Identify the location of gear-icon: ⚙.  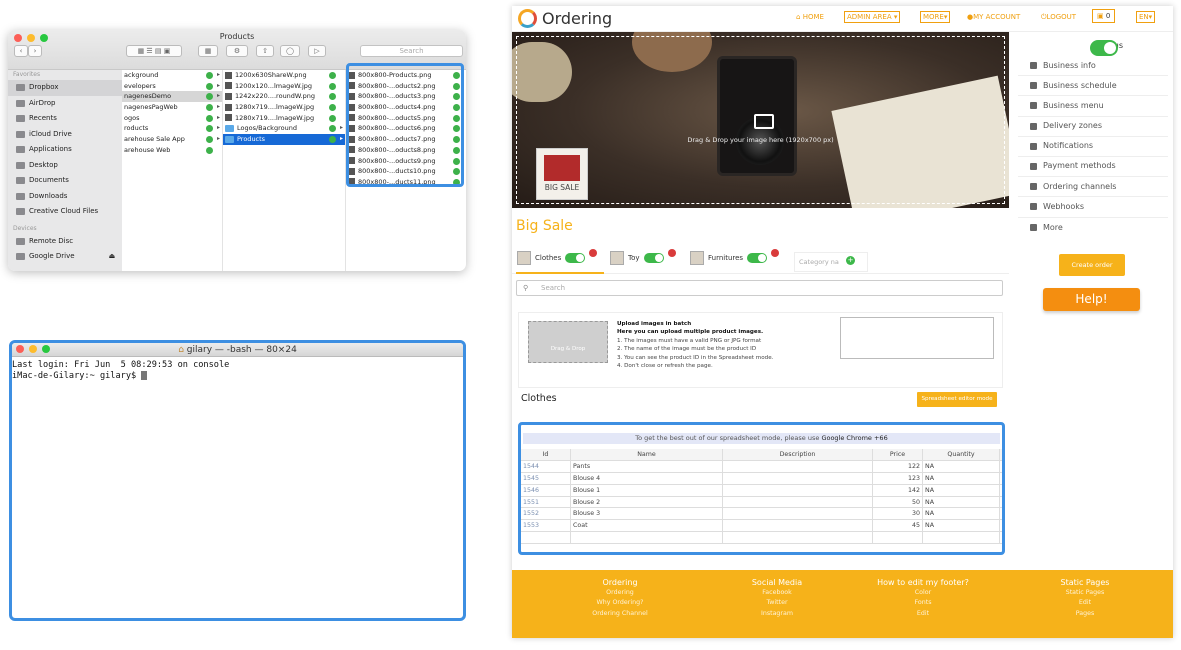
(237, 51).